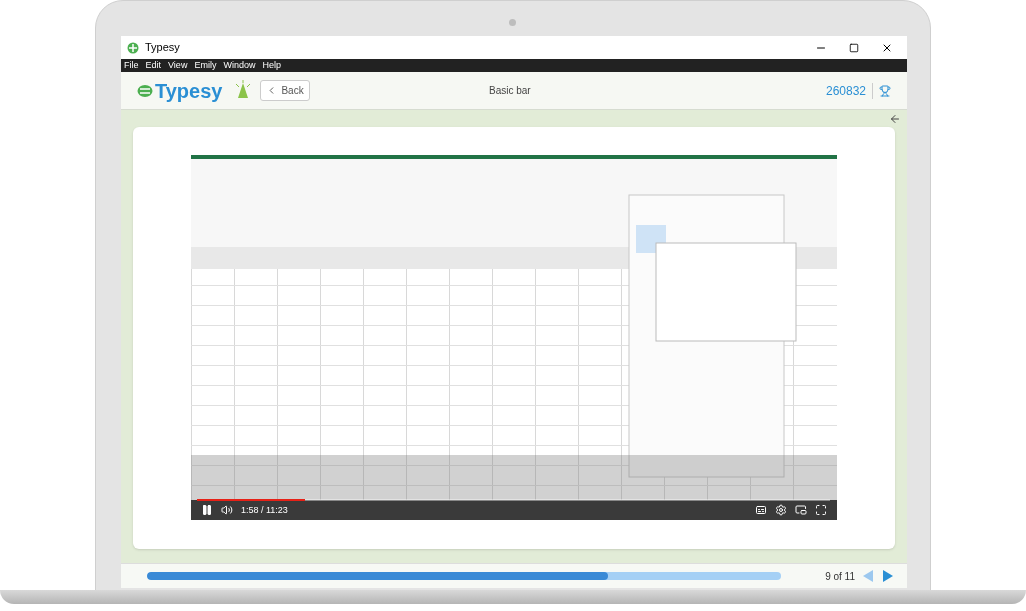 Image resolution: width=1026 pixels, height=611 pixels. What do you see at coordinates (895, 119) in the screenshot?
I see `arrow-left-icon` at bounding box center [895, 119].